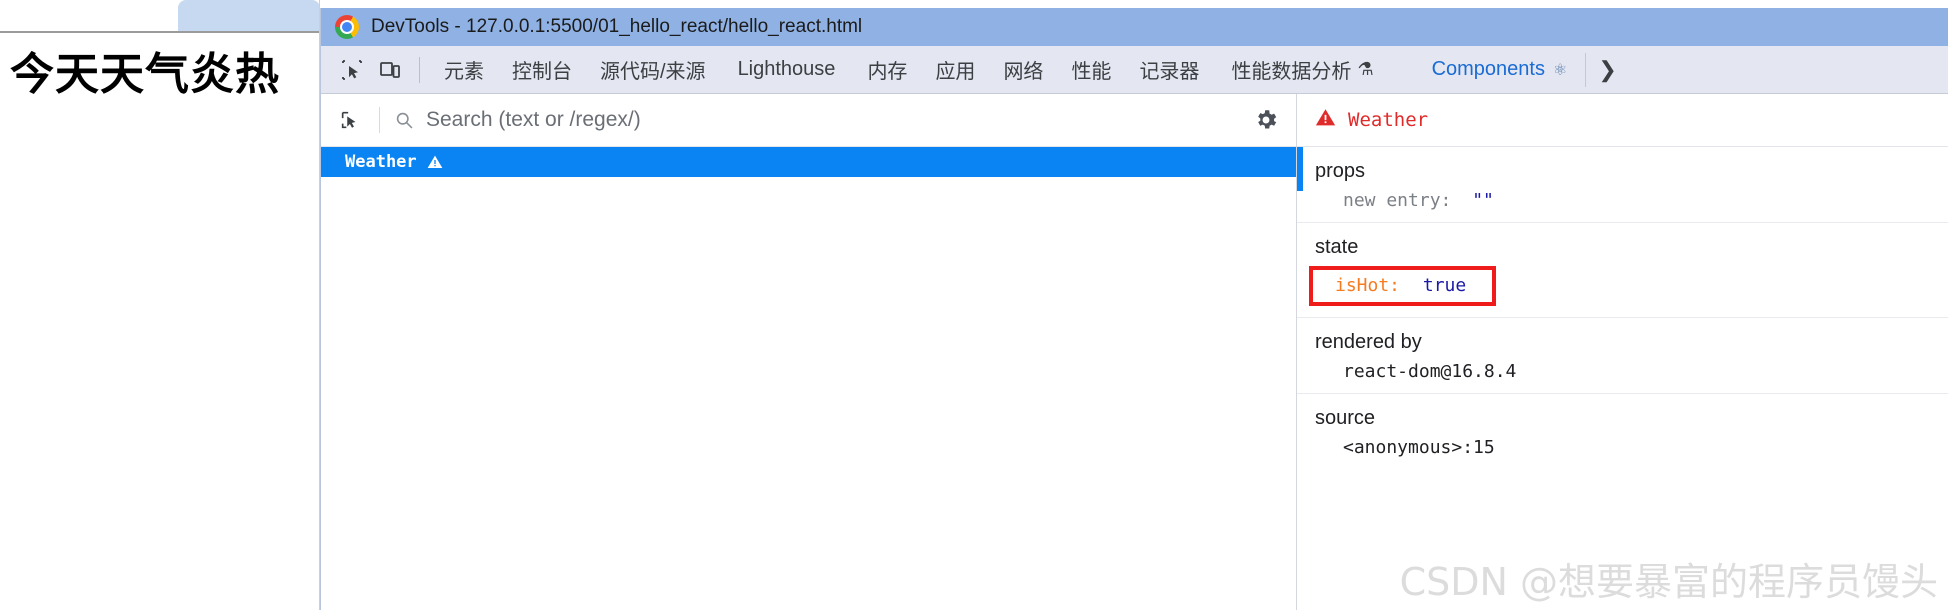  What do you see at coordinates (1365, 69) in the screenshot?
I see `flask-icon: ⚗` at bounding box center [1365, 69].